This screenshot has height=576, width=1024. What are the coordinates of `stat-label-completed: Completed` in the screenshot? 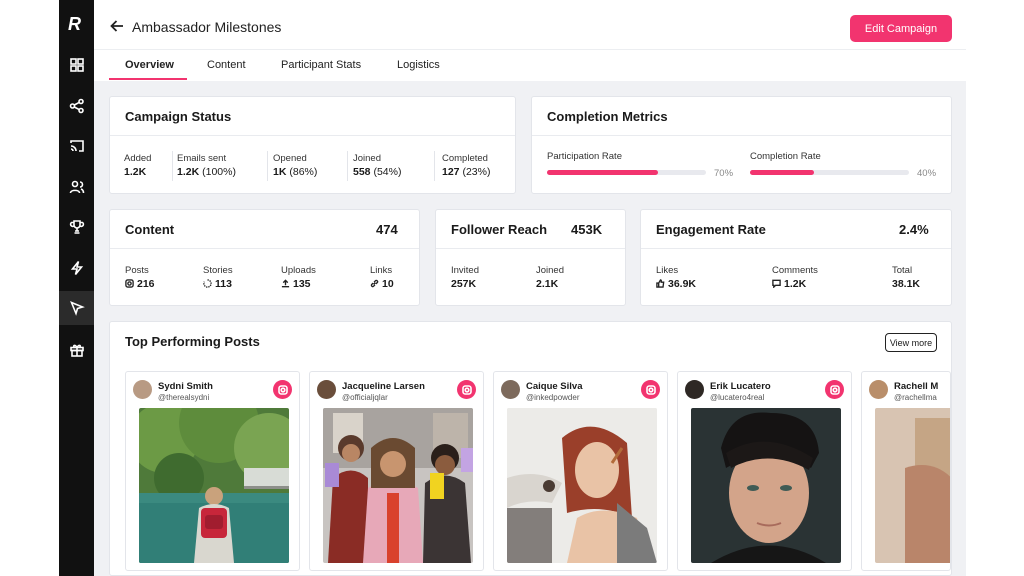 It's located at (465, 158).